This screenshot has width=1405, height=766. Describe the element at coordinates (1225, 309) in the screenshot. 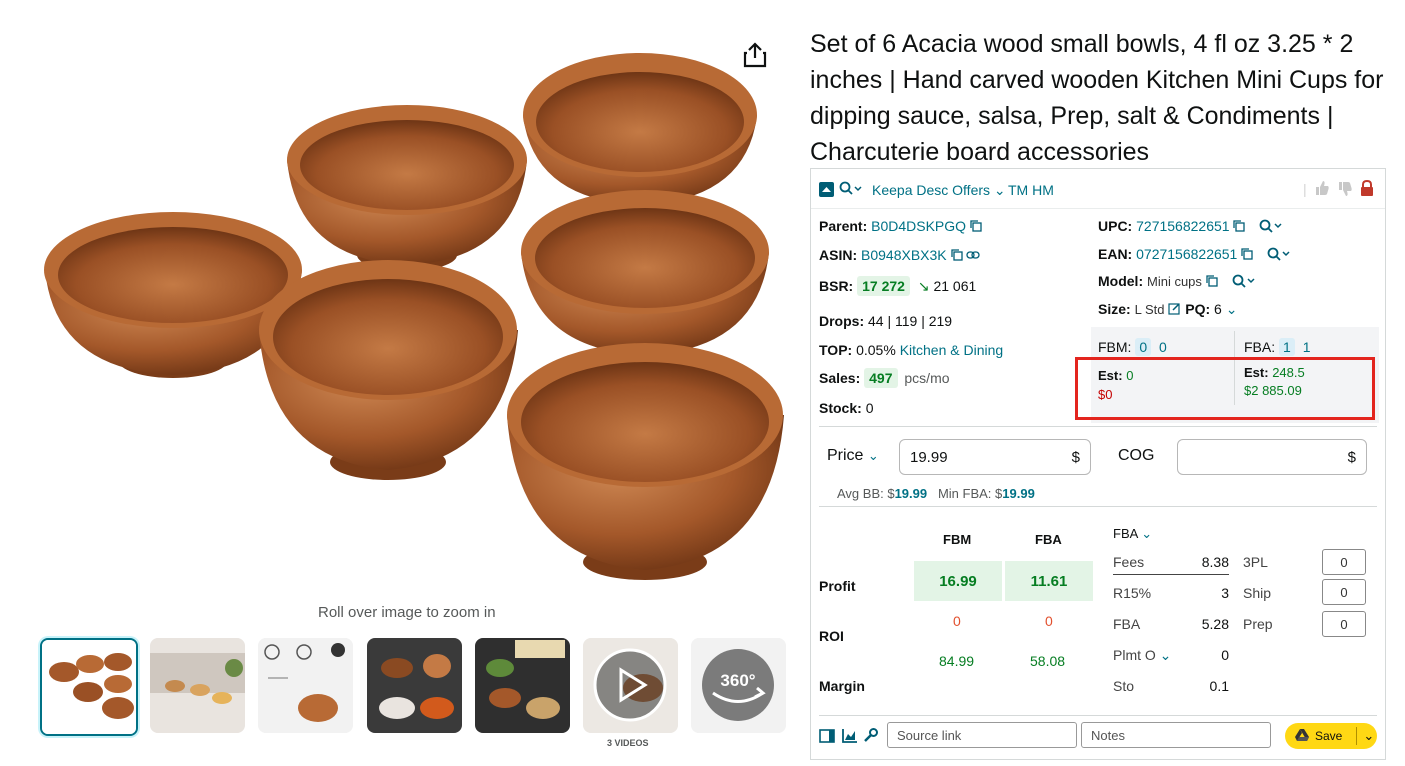

I see `pq-dropdown: 6 ⌄` at that location.